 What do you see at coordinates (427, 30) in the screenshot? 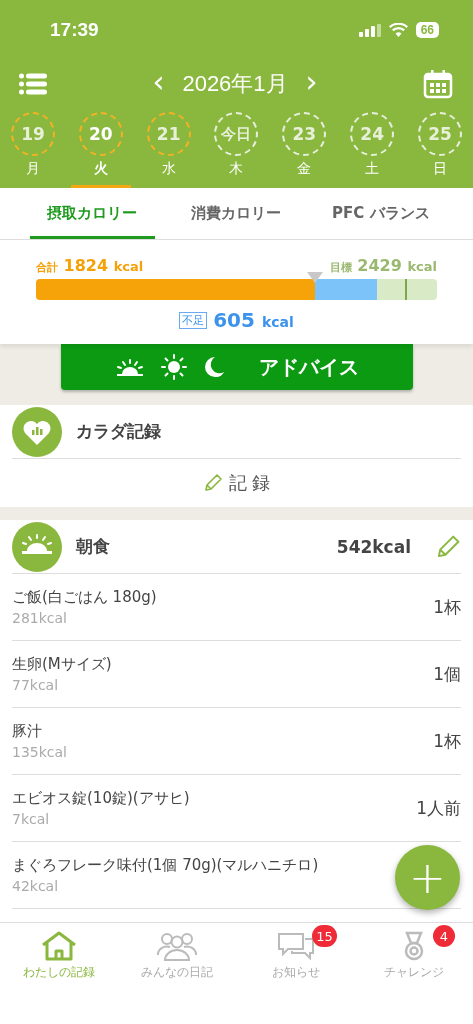
I see `battery-indicator: 66` at bounding box center [427, 30].